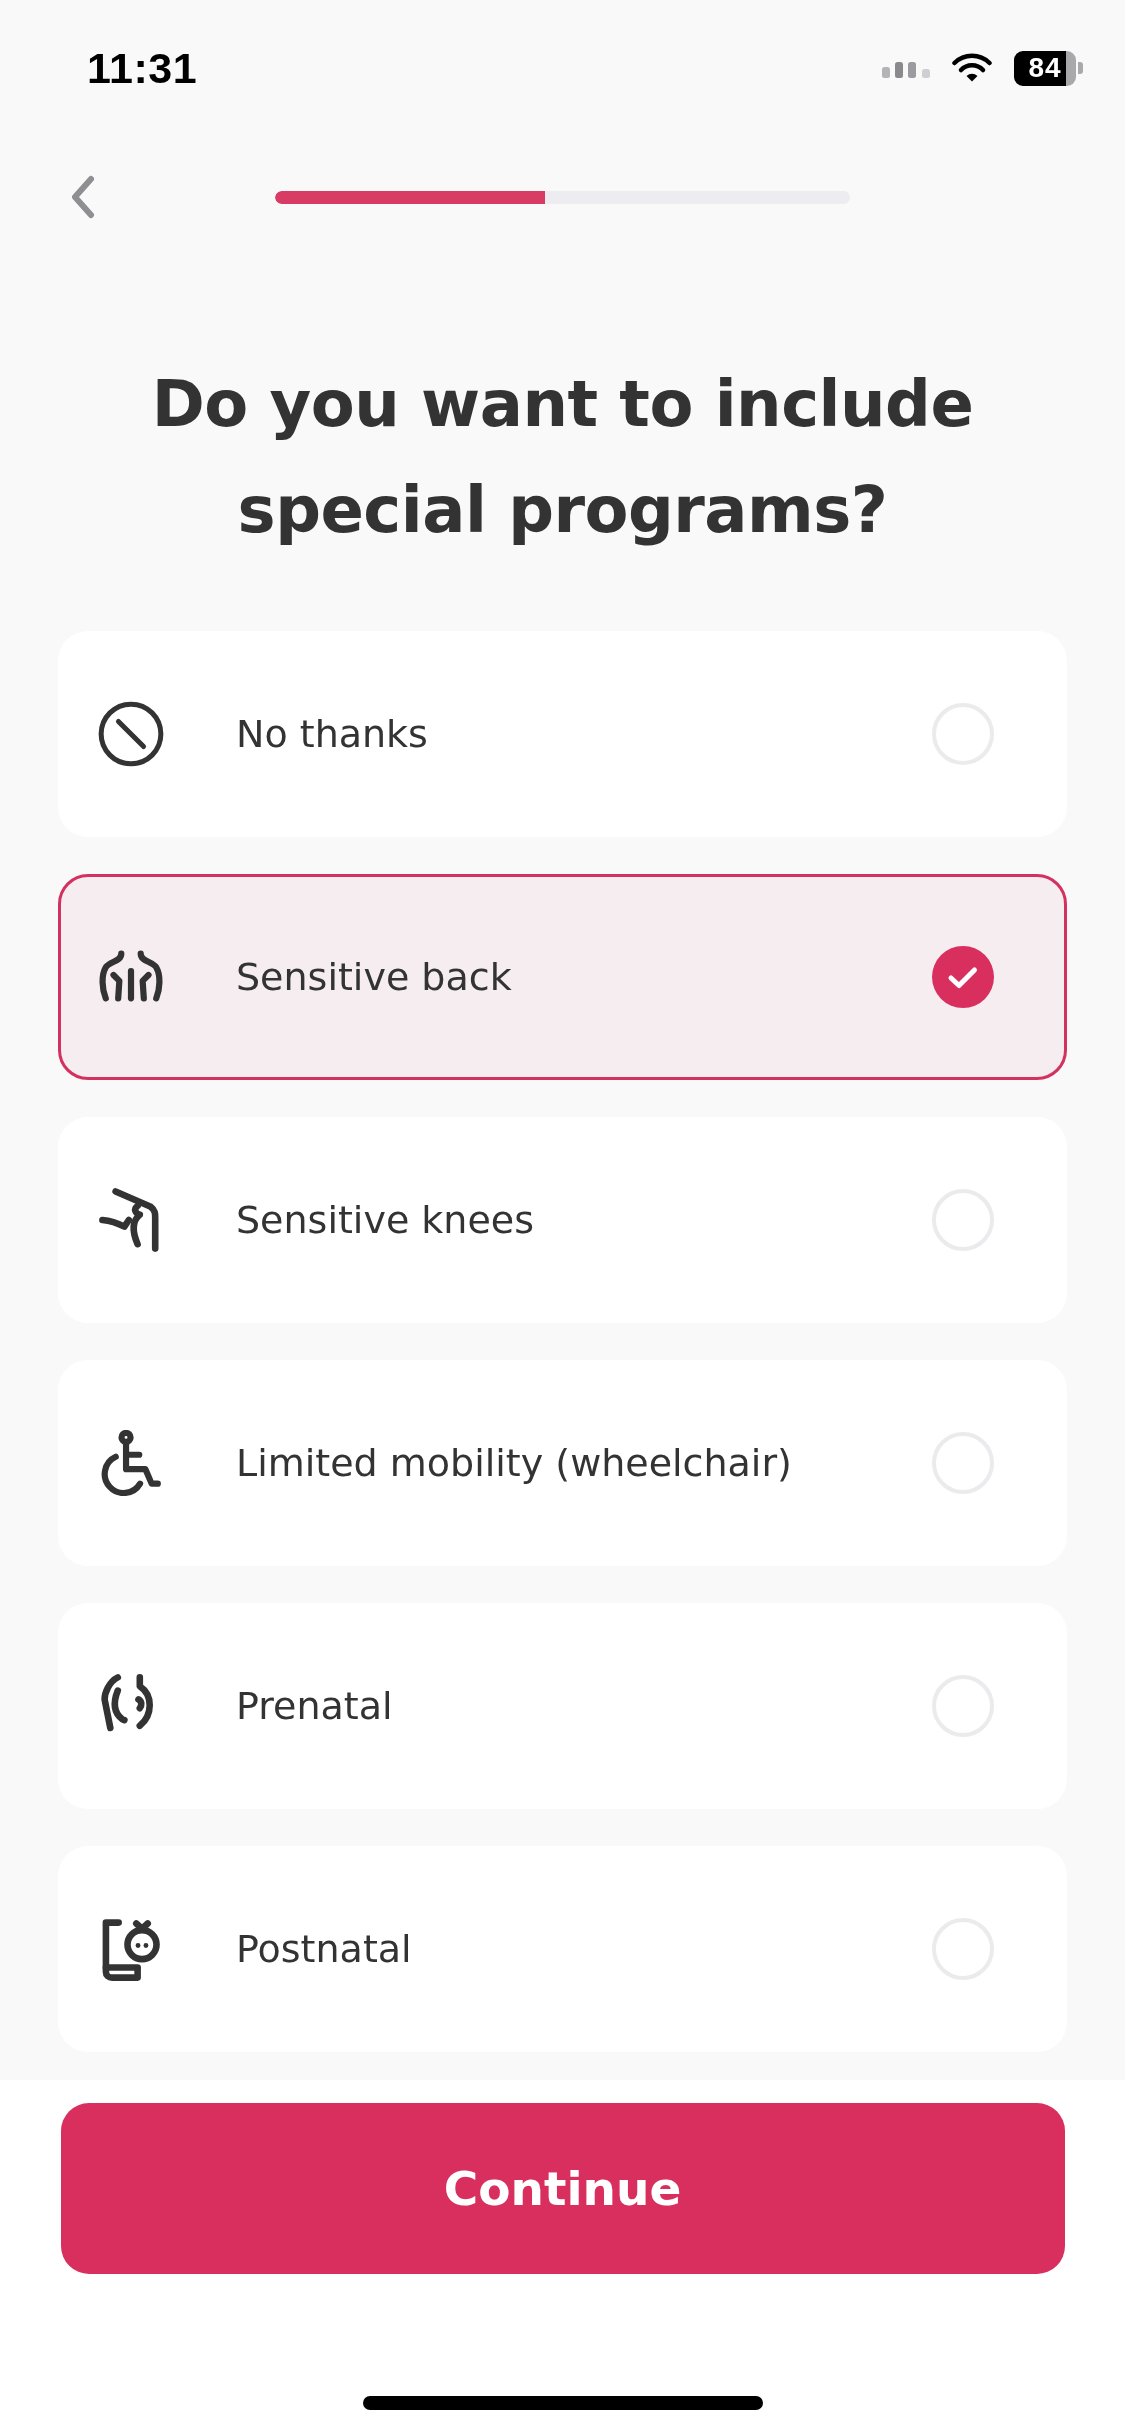 The height and width of the screenshot is (2436, 1125). Describe the element at coordinates (906, 69) in the screenshot. I see `signal-icon` at that location.